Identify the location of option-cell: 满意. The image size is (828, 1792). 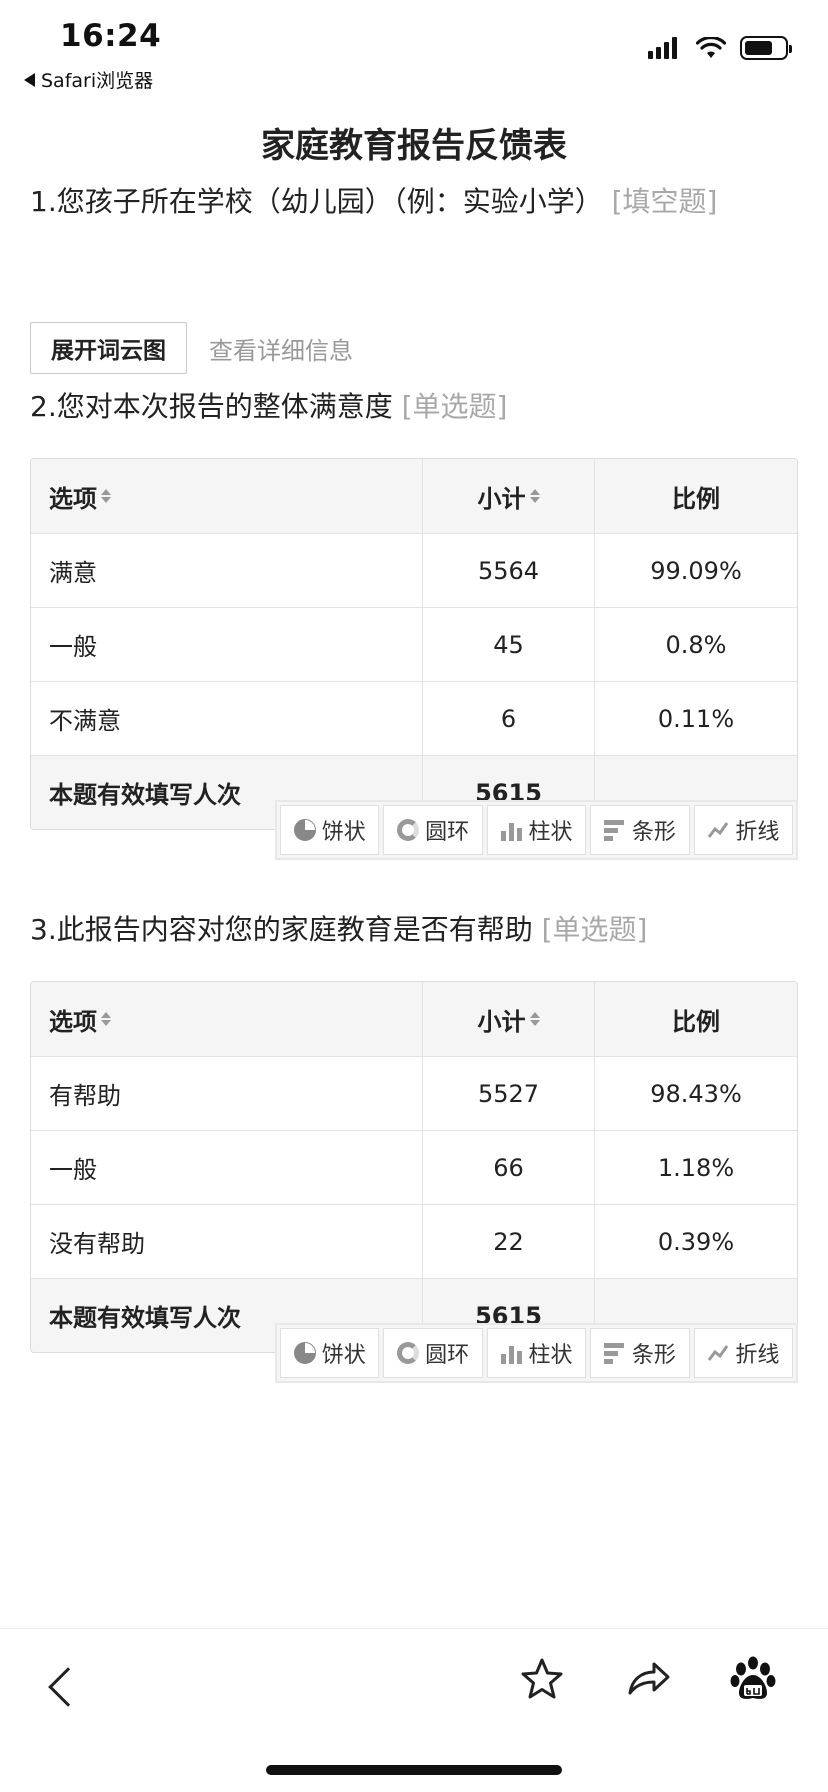
(227, 570).